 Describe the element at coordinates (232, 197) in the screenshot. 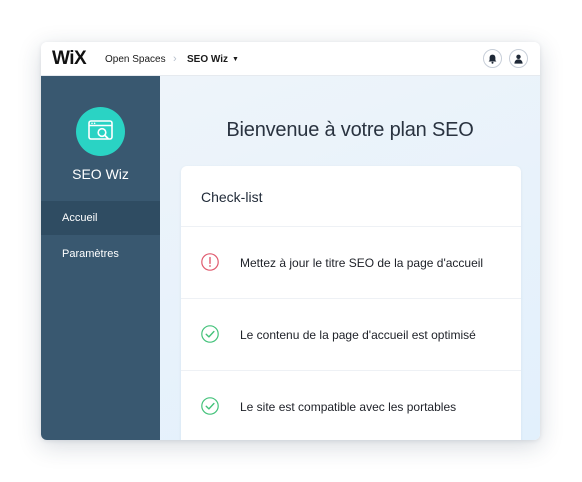

I see `checklist-title: Check-list` at that location.